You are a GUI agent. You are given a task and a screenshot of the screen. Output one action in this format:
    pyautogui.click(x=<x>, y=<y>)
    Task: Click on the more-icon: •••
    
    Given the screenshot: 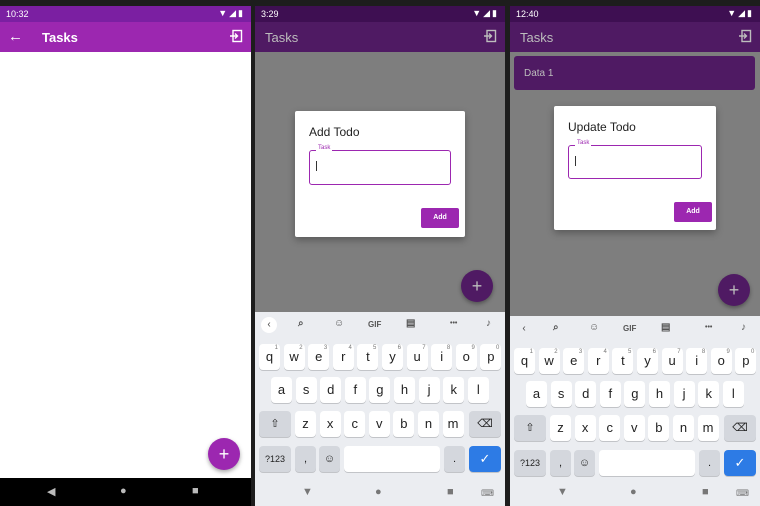 What is the action you would take?
    pyautogui.click(x=708, y=327)
    